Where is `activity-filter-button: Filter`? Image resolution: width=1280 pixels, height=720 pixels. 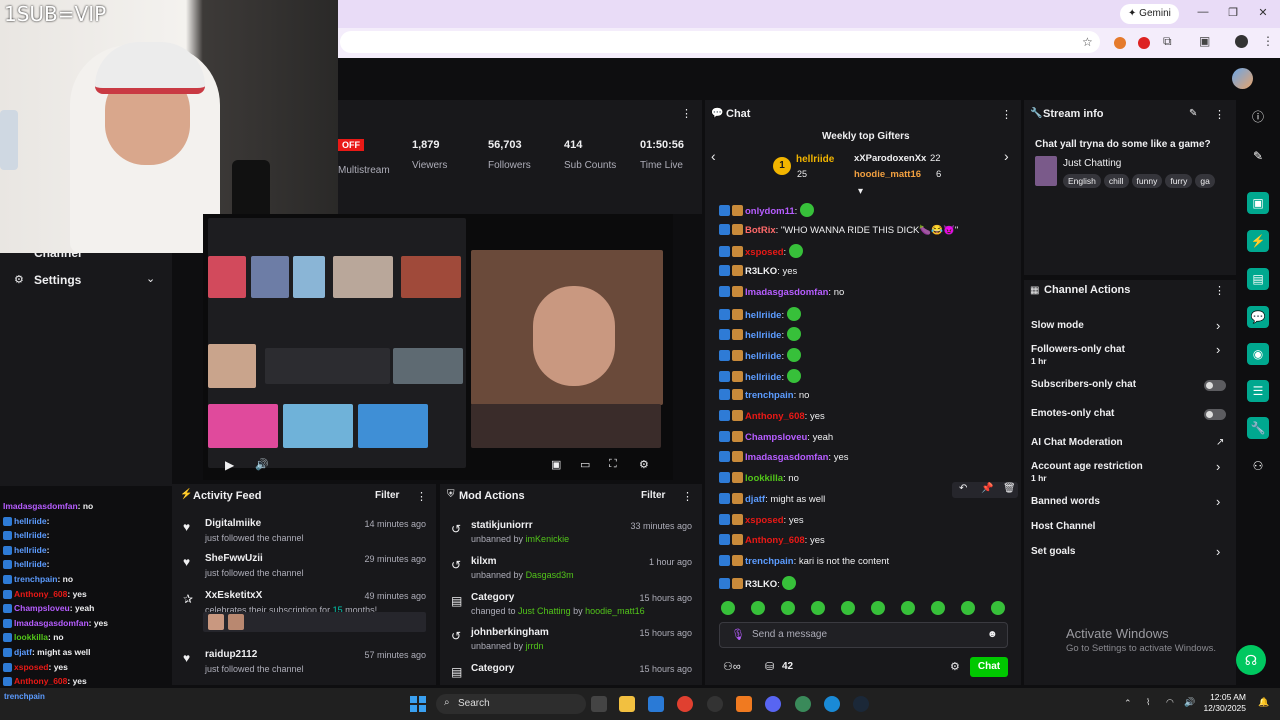 activity-filter-button: Filter is located at coordinates (387, 495).